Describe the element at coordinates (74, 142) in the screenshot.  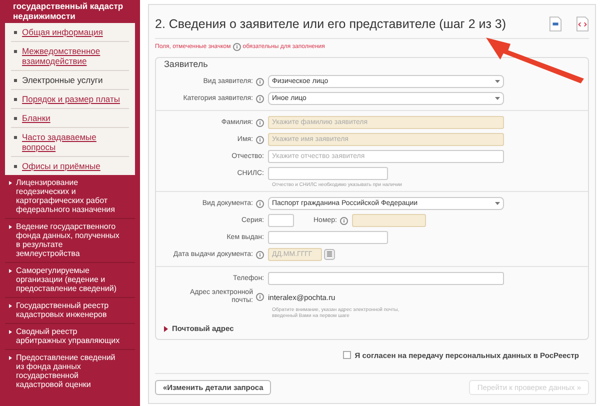
I see `submenu-link: Часто задаваемые вопросы` at that location.